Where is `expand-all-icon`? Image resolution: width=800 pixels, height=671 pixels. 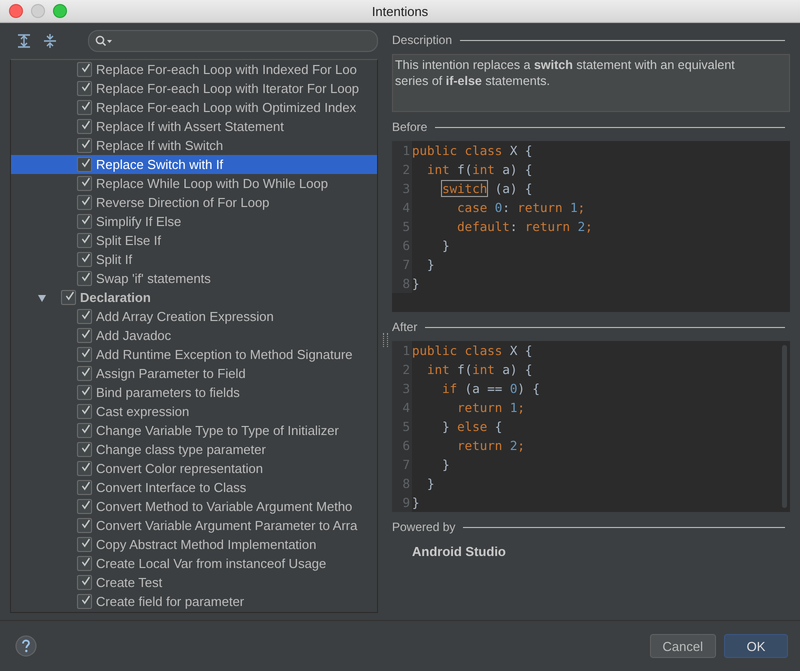 expand-all-icon is located at coordinates (24, 41).